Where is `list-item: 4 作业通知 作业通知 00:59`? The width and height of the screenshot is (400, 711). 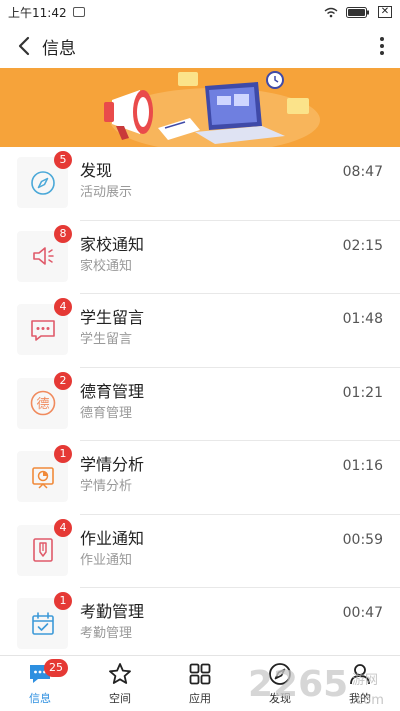
list-item: 4 作业通知 作业通知 00:59 is located at coordinates (200, 551).